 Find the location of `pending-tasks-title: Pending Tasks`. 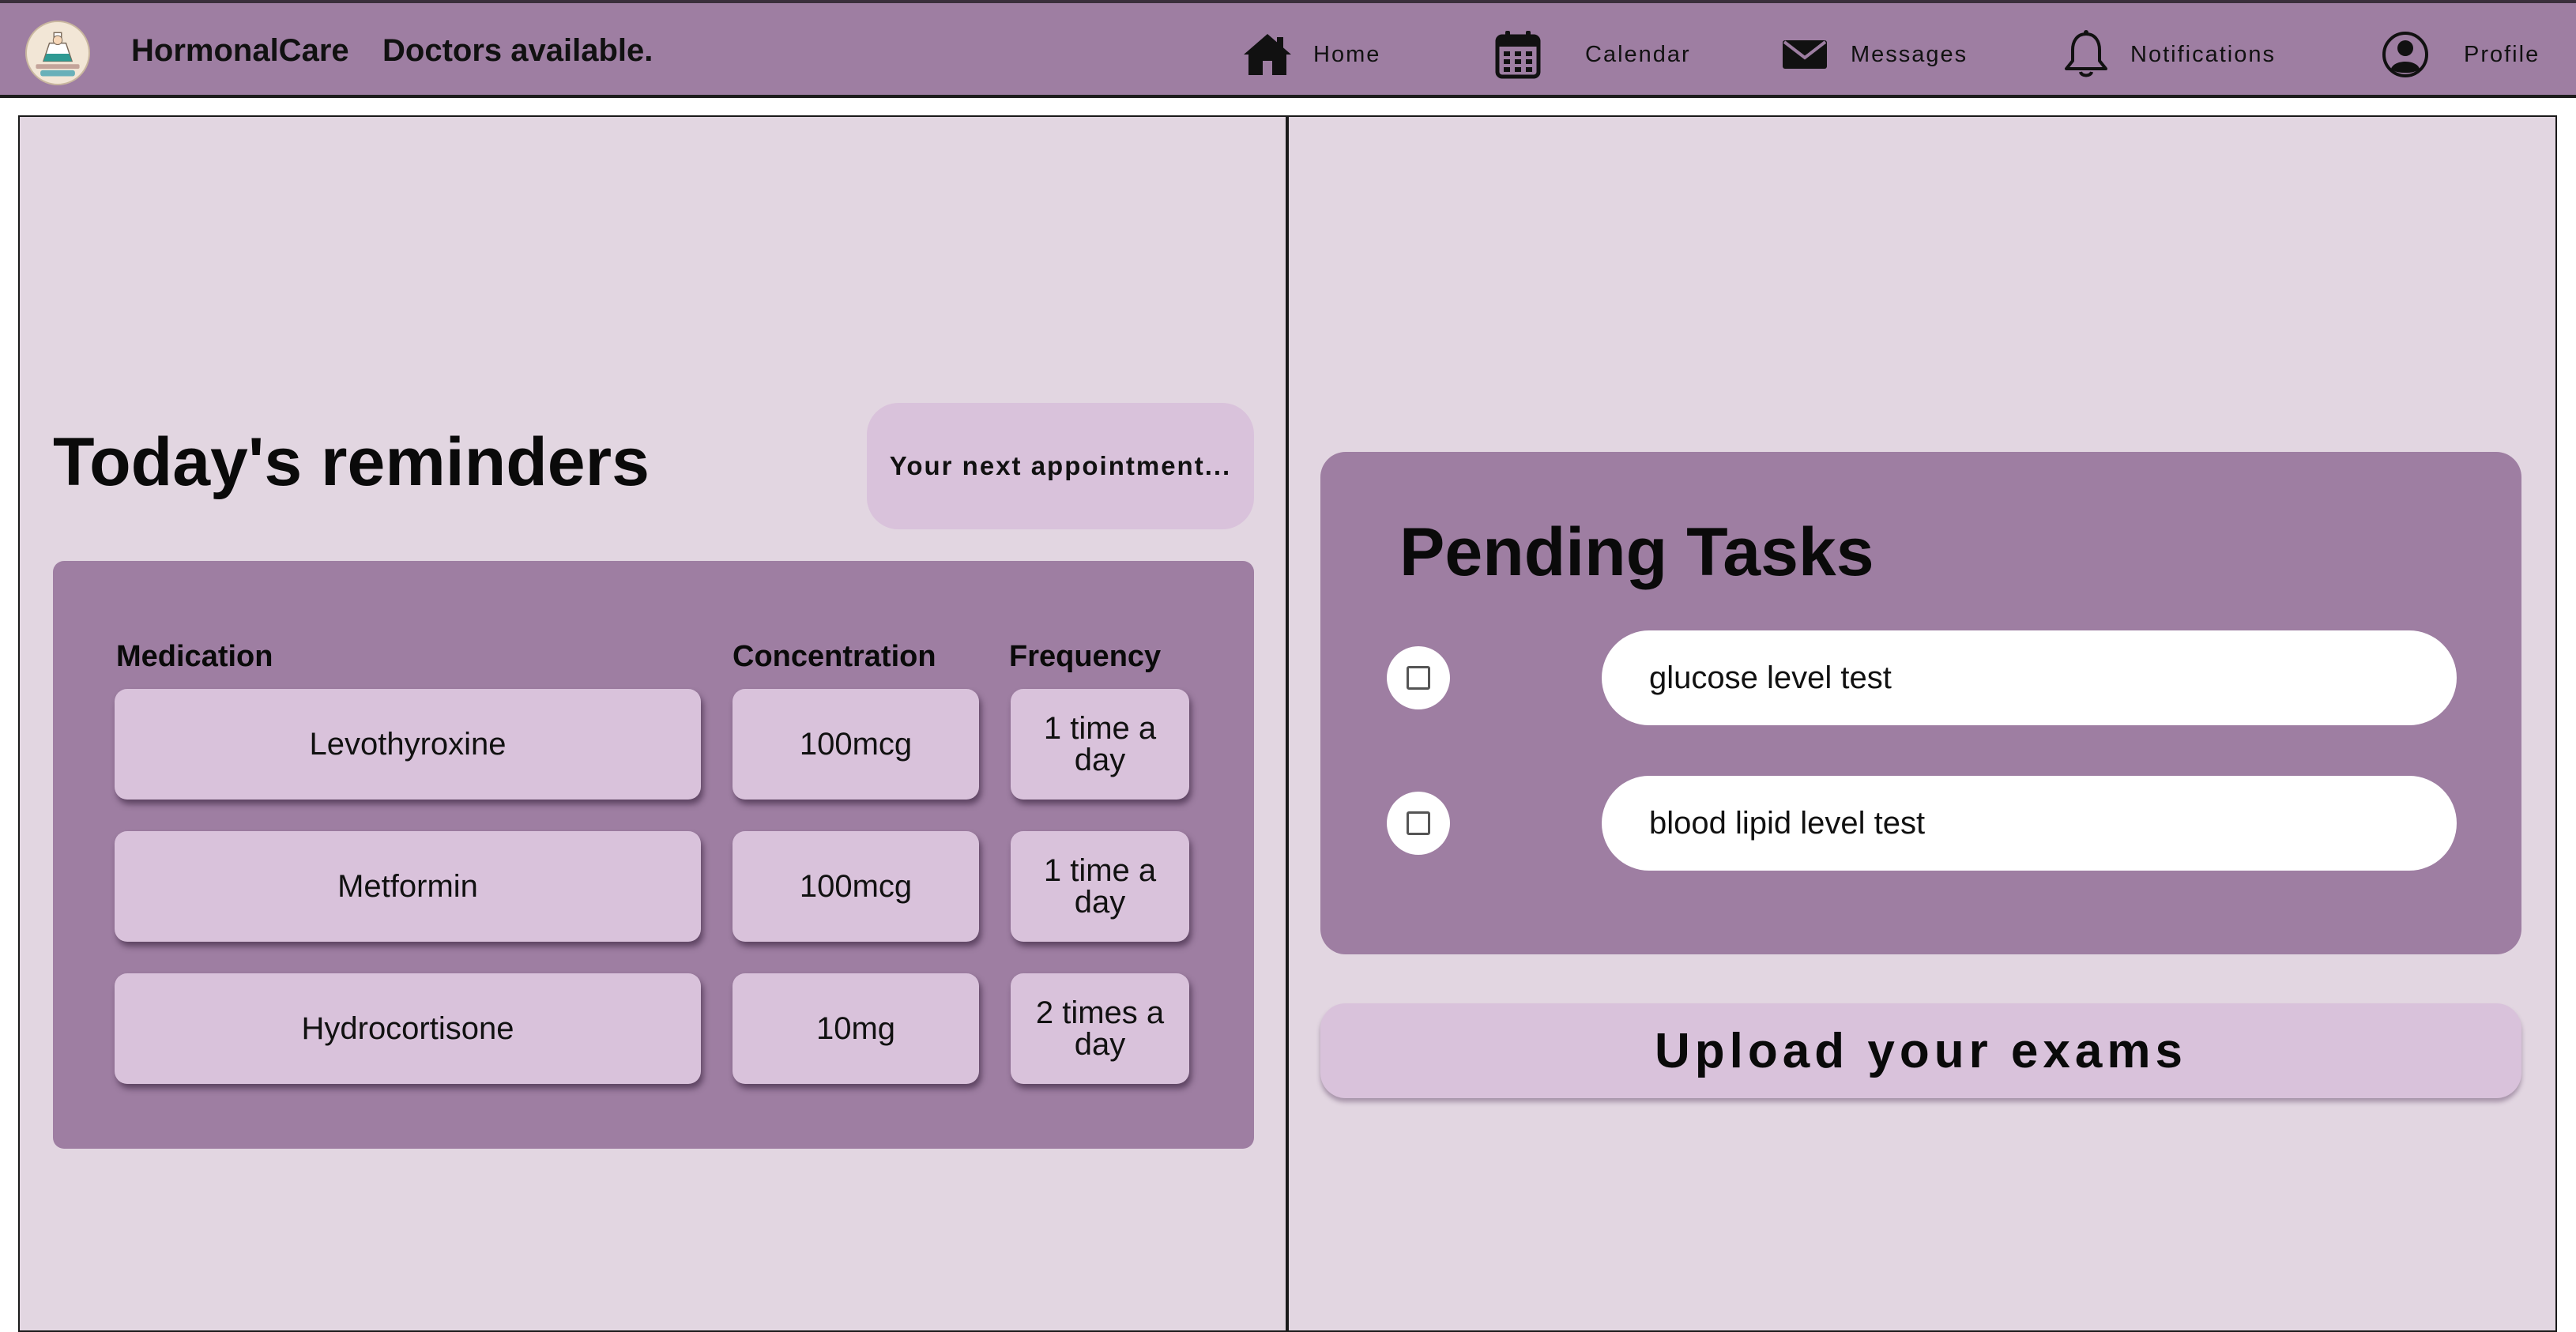

pending-tasks-title: Pending Tasks is located at coordinates (1636, 552).